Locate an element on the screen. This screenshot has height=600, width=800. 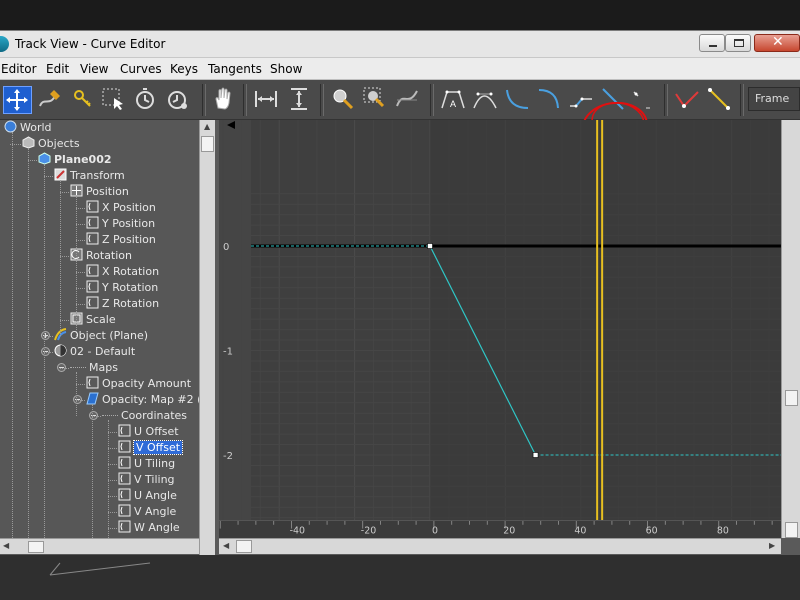
tree-node: V Offset is located at coordinates (151, 448).